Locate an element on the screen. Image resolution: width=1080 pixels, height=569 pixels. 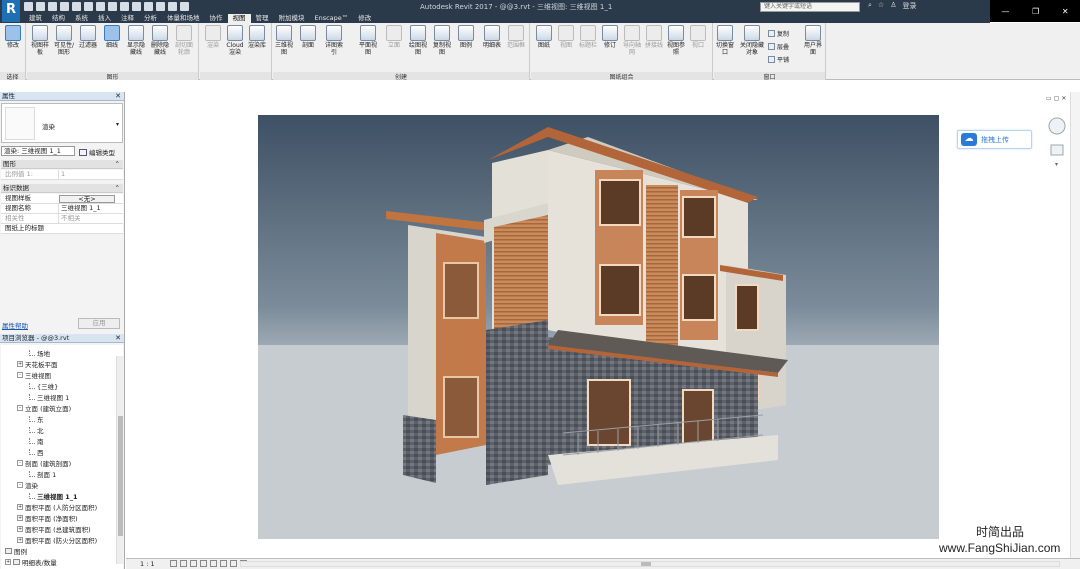
browser-tree-item: + 面积平面 (净面积) is located at coordinates (47, 518).